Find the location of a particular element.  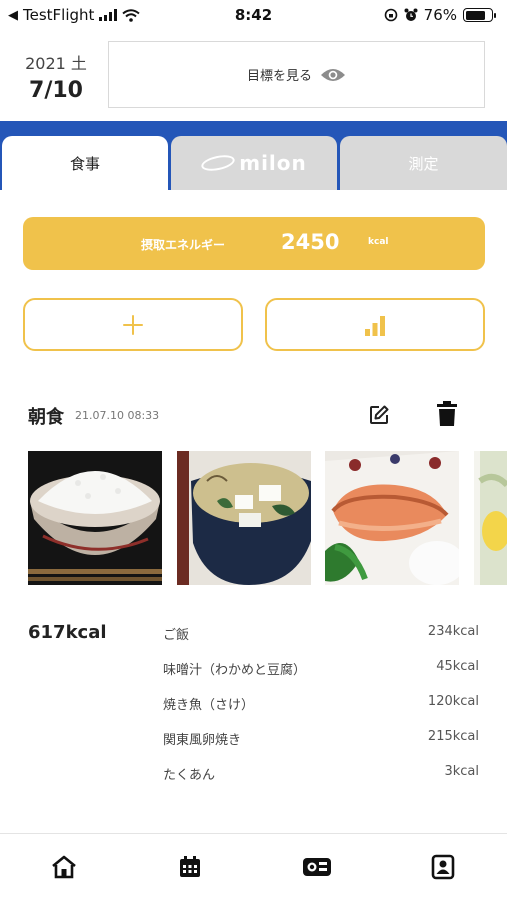

food-item-name: たくあん is located at coordinates (189, 775).